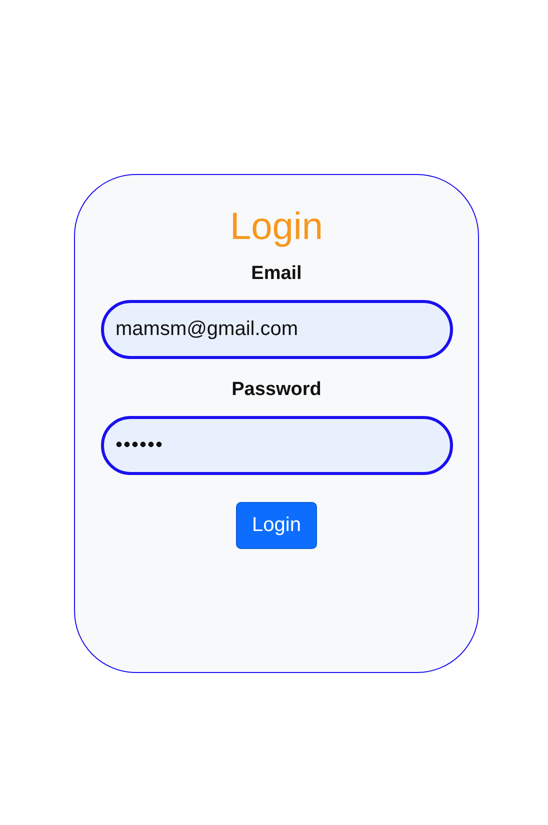 The height and width of the screenshot is (825, 548). What do you see at coordinates (276, 445) in the screenshot?
I see `input-field: ••••••` at bounding box center [276, 445].